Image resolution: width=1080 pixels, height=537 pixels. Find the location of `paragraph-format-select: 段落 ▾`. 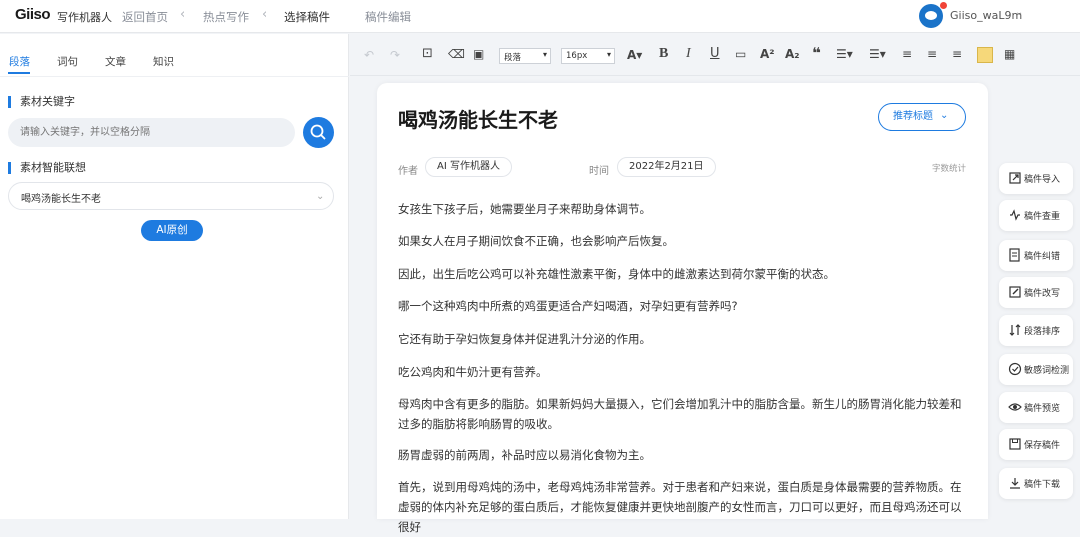

paragraph-format-select: 段落 ▾ is located at coordinates (525, 56).